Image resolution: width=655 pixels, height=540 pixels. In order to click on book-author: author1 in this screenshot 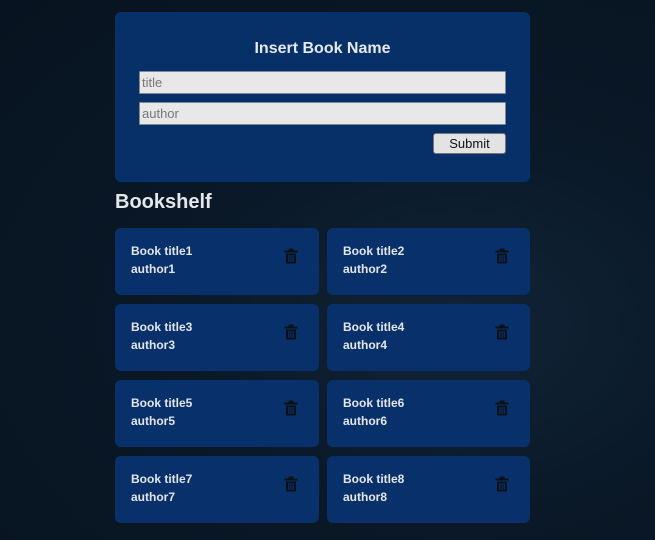, I will do `click(153, 269)`.